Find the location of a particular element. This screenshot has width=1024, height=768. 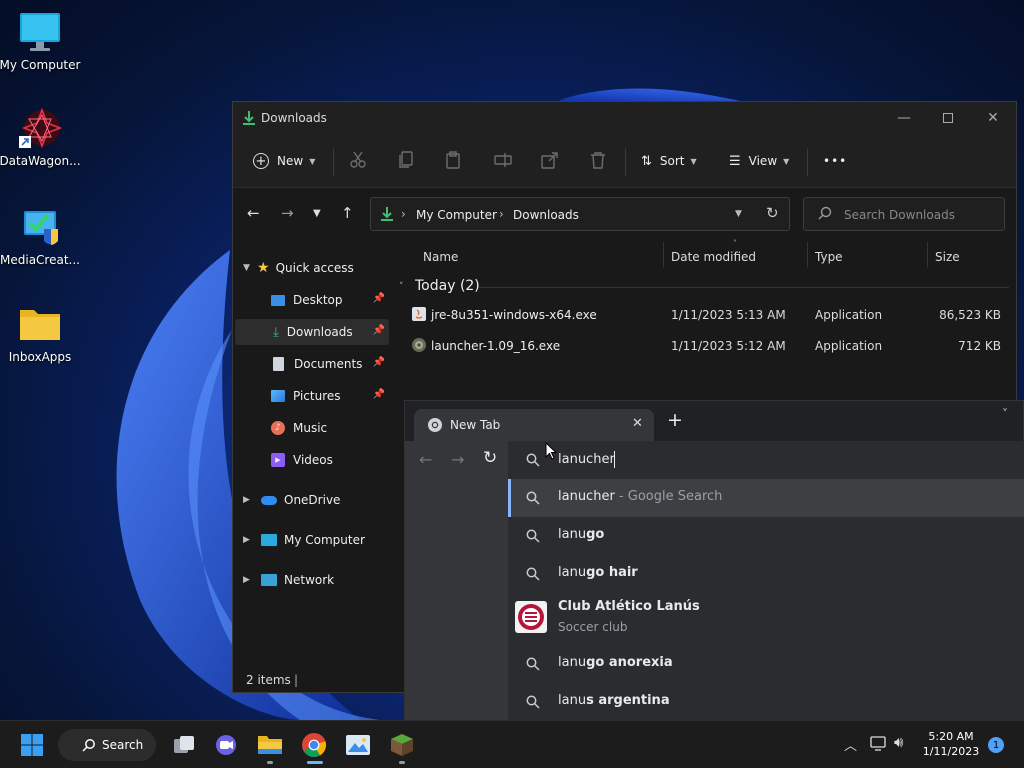

share-icon is located at coordinates (550, 160).